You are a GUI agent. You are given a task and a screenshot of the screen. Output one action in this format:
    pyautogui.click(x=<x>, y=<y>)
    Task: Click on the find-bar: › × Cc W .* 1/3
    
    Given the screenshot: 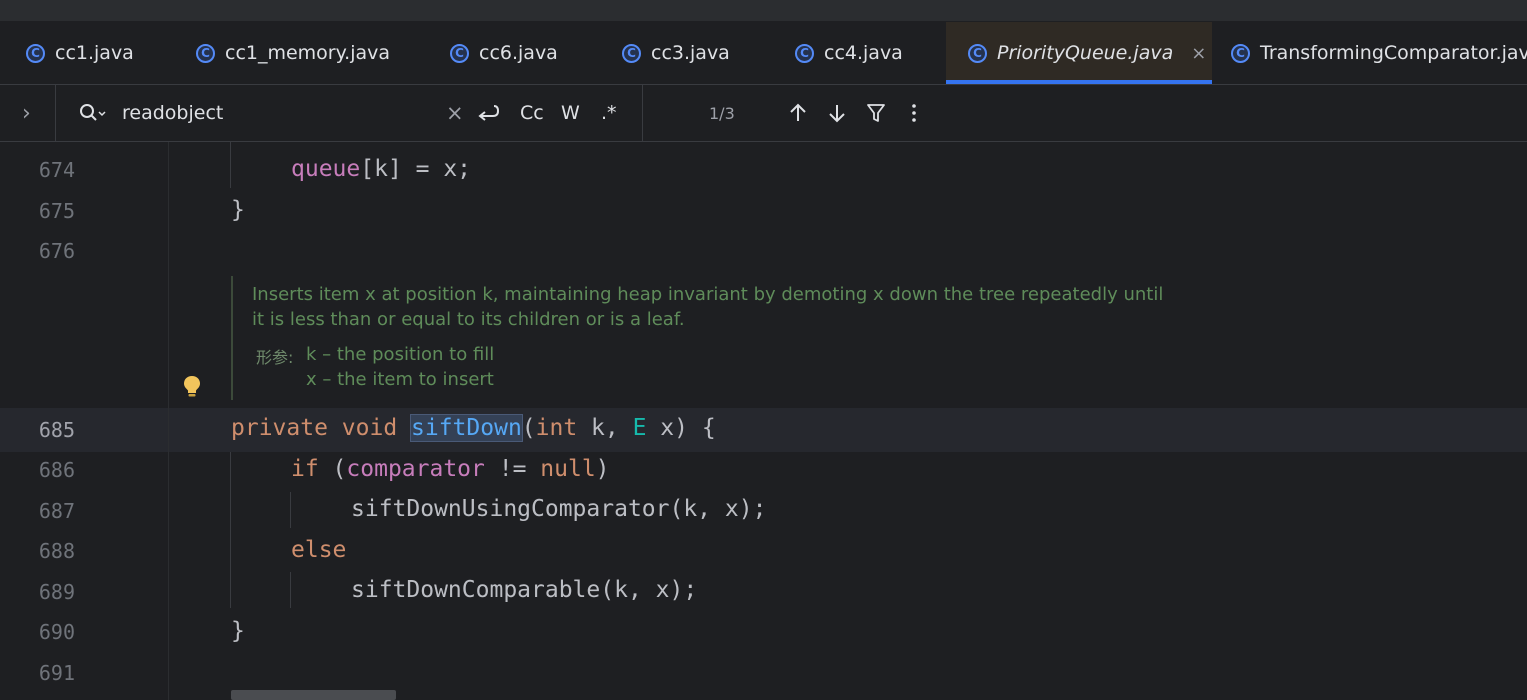 What is the action you would take?
    pyautogui.click(x=763, y=113)
    